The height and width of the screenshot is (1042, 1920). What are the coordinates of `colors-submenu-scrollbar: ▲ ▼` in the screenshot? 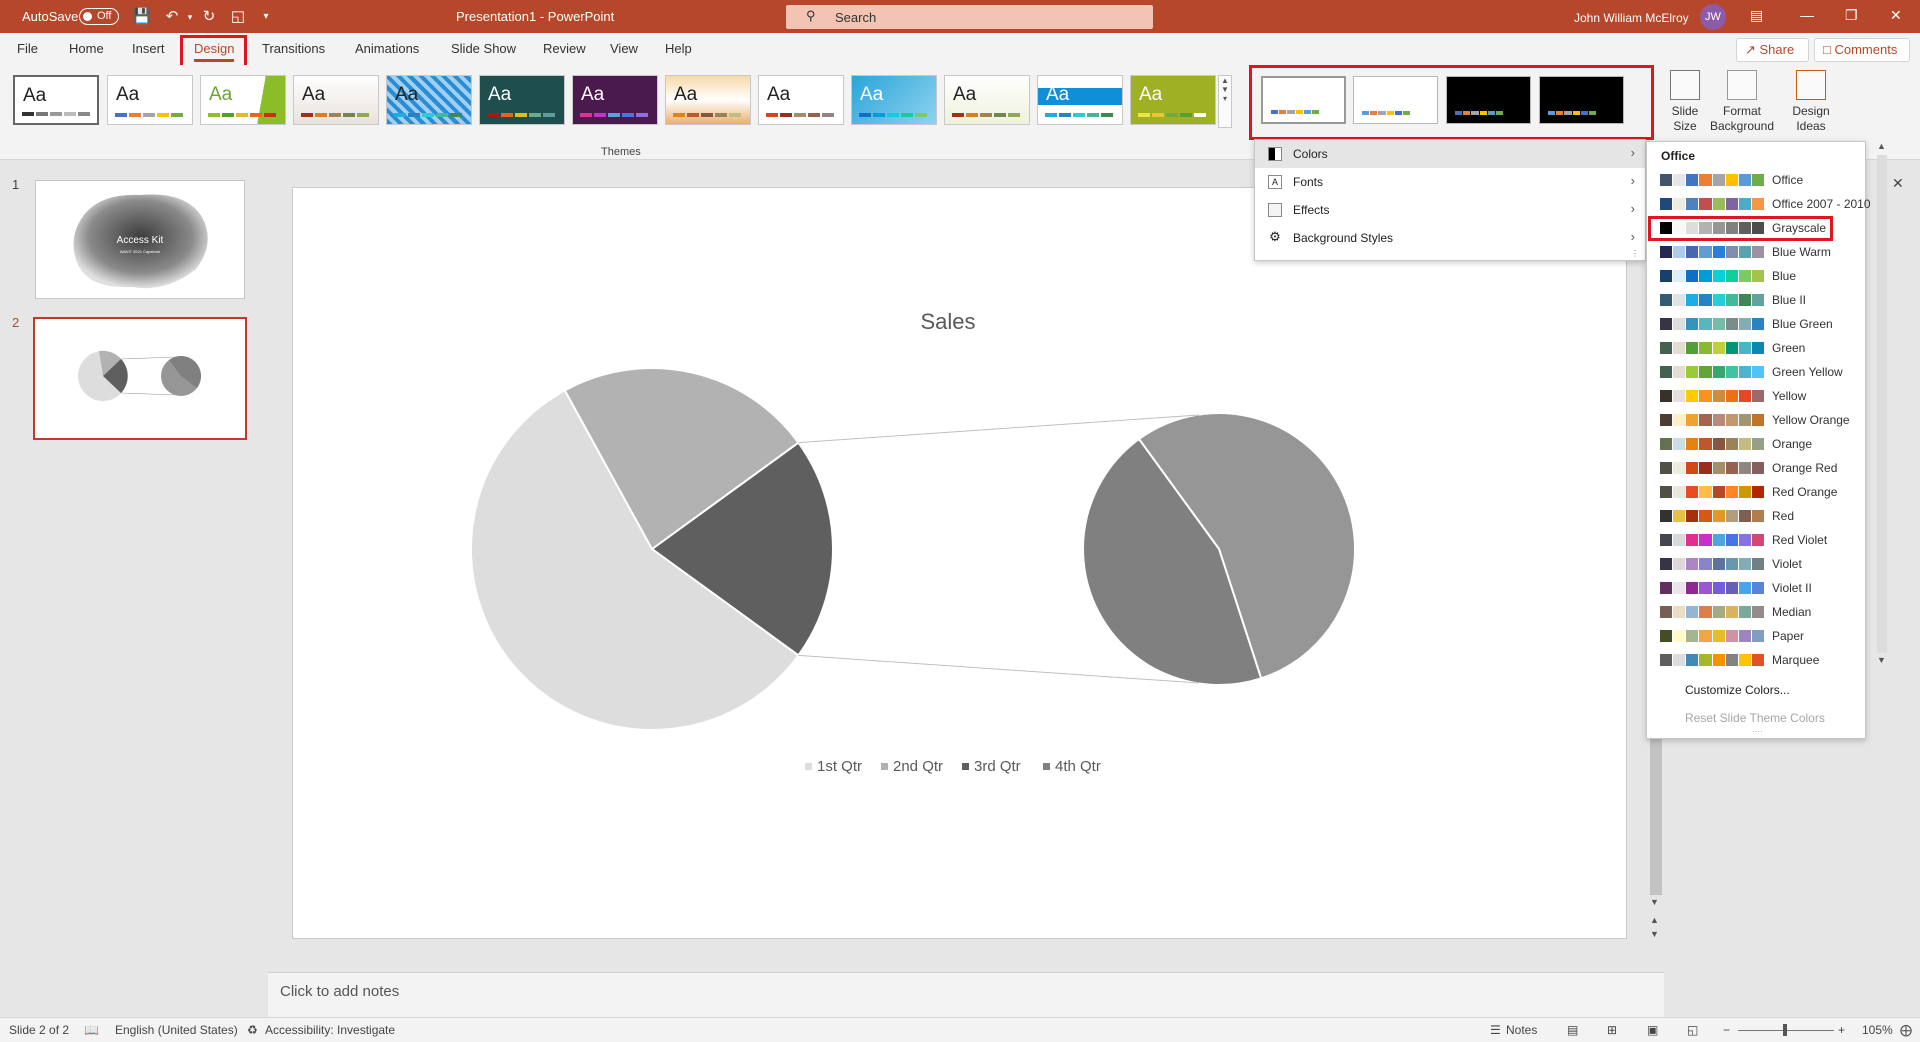 It's located at (1882, 406).